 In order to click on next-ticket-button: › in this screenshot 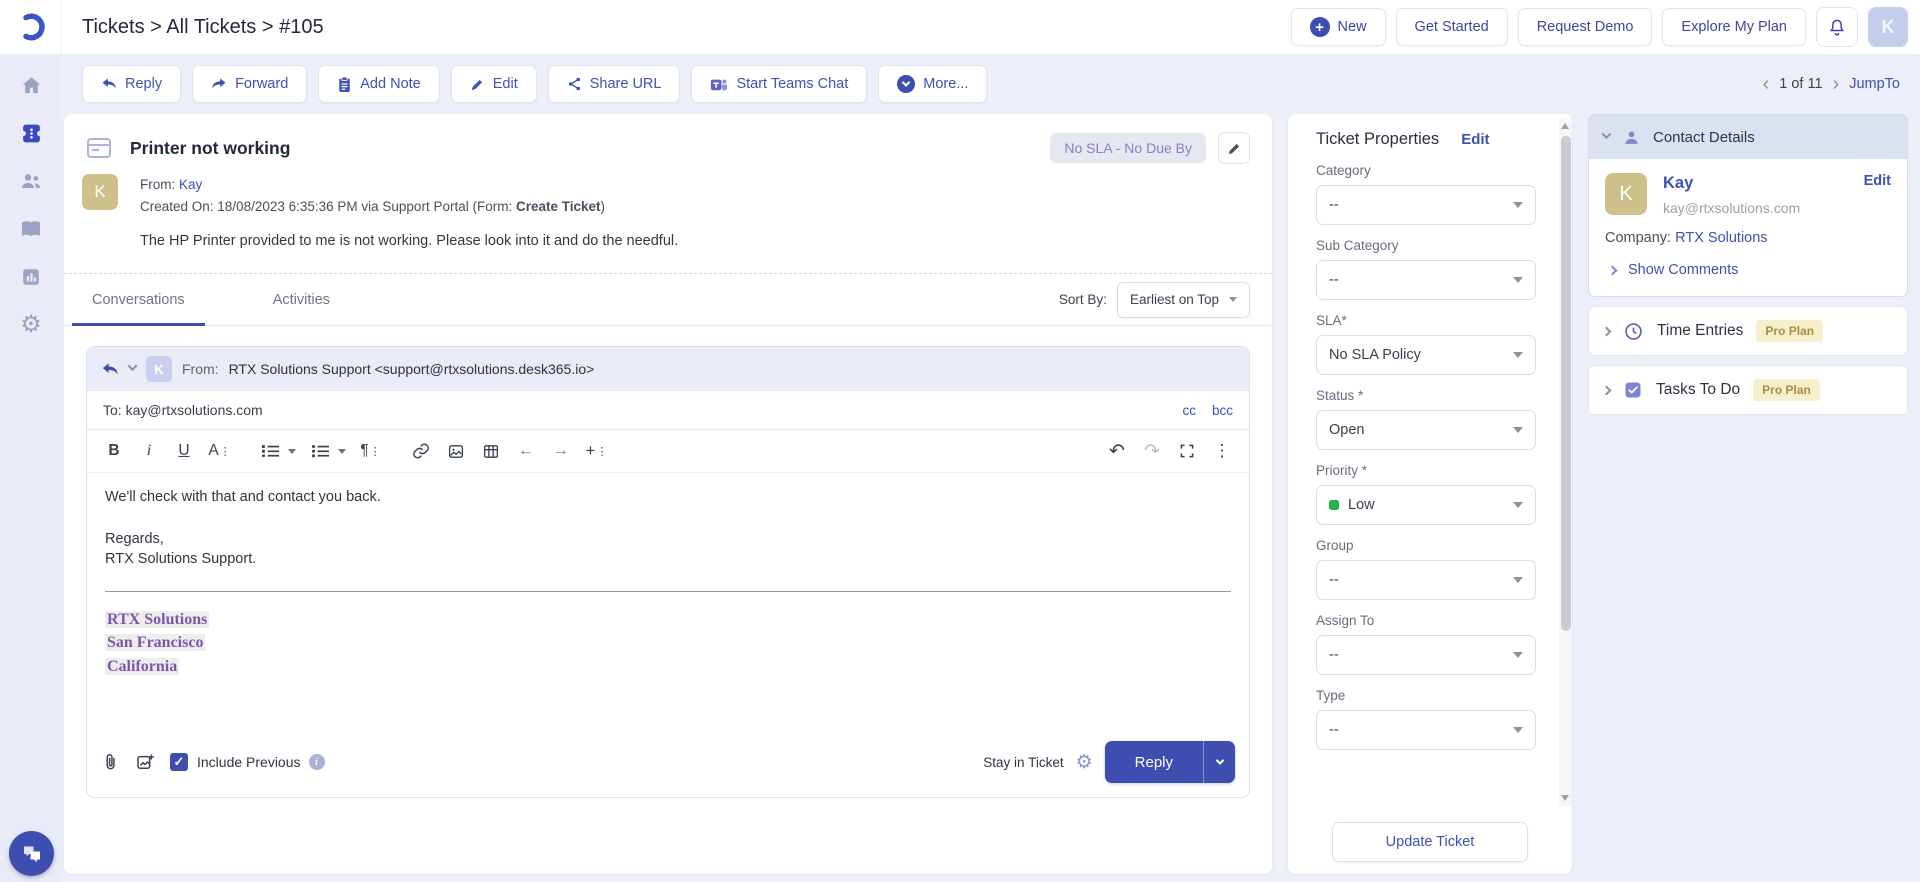, I will do `click(1836, 84)`.